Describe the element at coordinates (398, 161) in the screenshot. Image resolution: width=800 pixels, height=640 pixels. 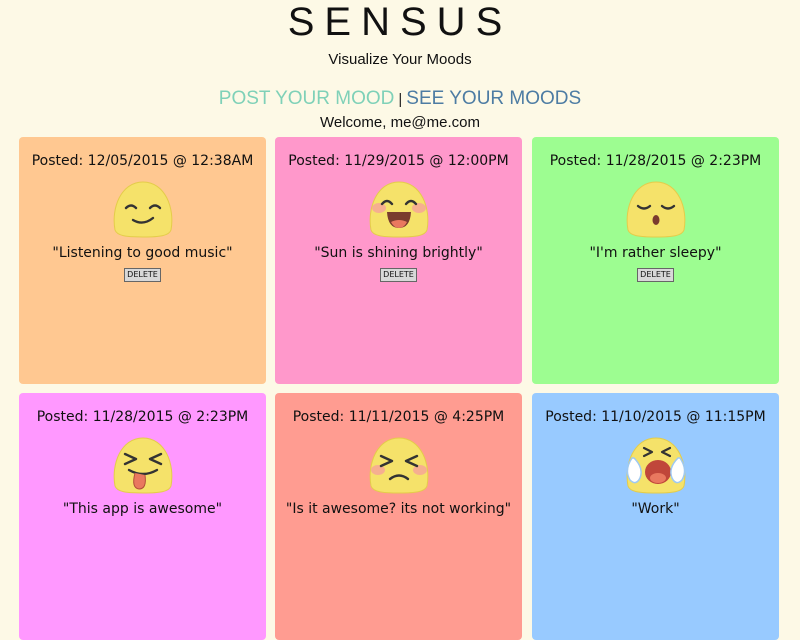
I see `posted-date: Posted: 11/29/2015 @ 12:00PM` at that location.